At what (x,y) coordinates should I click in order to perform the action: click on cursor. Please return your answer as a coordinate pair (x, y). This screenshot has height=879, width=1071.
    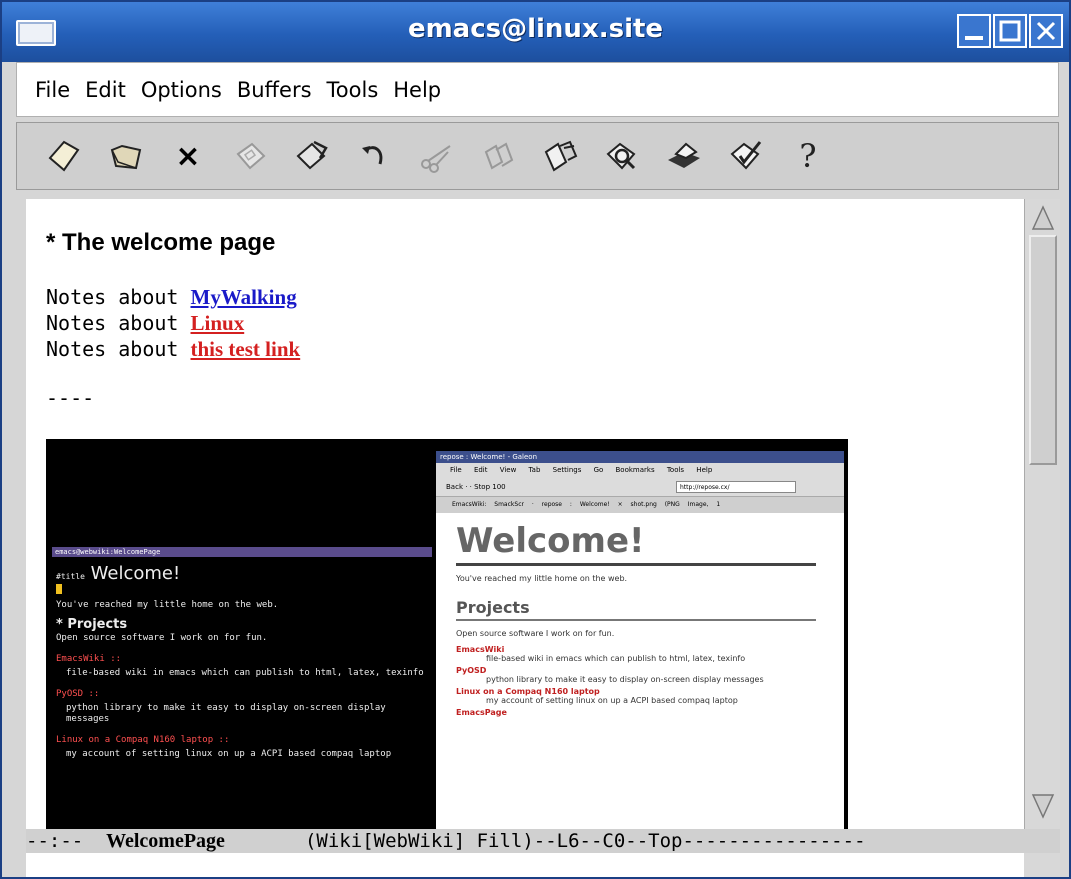
    Looking at the image, I should click on (59, 589).